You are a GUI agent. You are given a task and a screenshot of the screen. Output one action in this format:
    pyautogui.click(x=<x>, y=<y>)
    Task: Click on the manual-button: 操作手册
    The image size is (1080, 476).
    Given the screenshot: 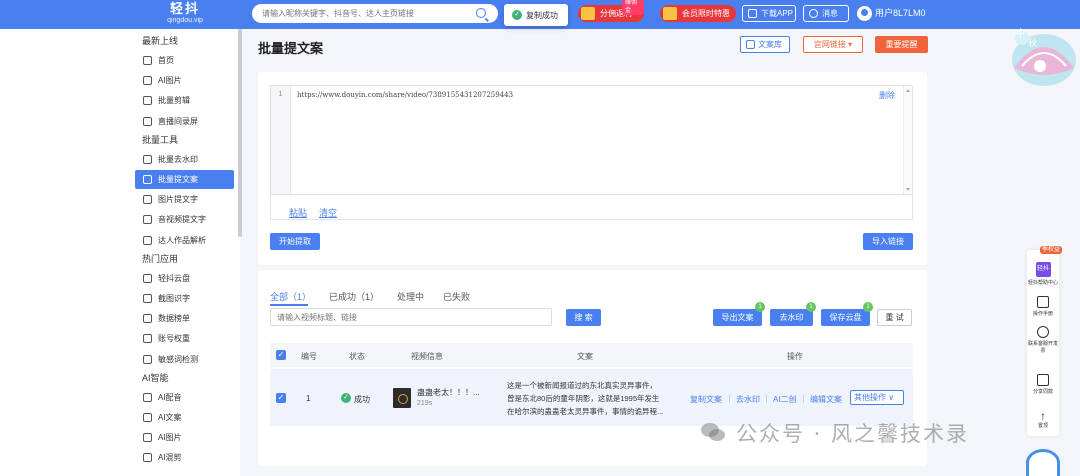 What is the action you would take?
    pyautogui.click(x=1043, y=306)
    